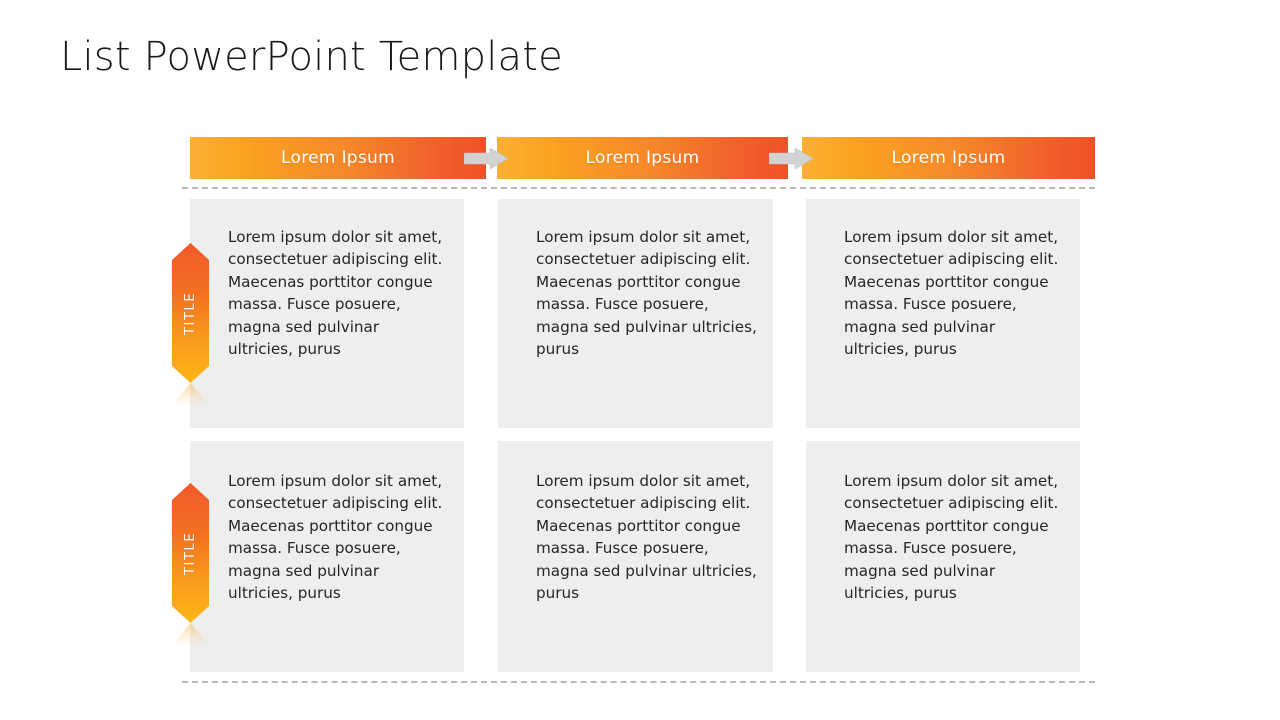  I want to click on title-badge-row-2: TITLE, so click(190, 553).